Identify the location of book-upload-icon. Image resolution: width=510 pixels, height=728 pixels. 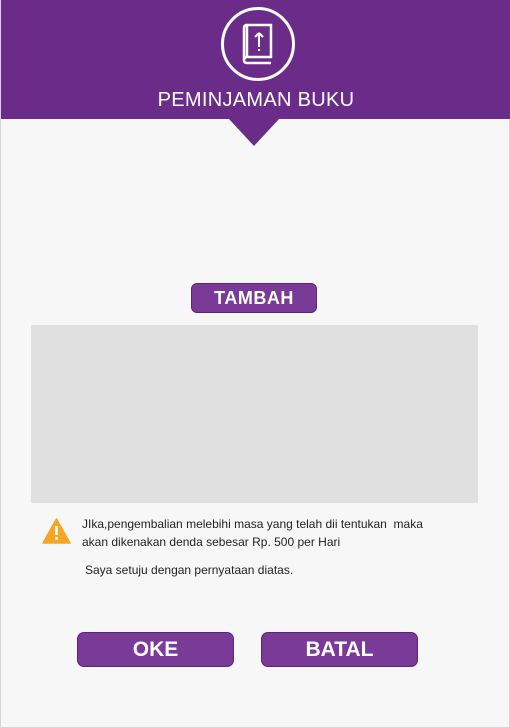
(257, 44).